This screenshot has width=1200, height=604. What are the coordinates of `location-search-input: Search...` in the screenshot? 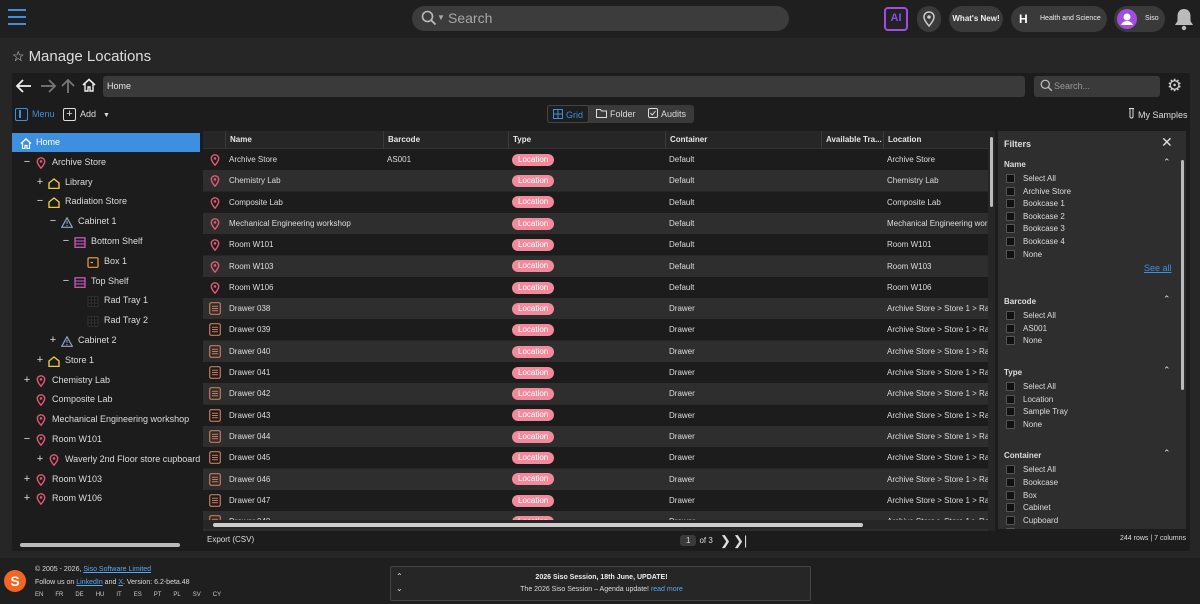 It's located at (1097, 86).